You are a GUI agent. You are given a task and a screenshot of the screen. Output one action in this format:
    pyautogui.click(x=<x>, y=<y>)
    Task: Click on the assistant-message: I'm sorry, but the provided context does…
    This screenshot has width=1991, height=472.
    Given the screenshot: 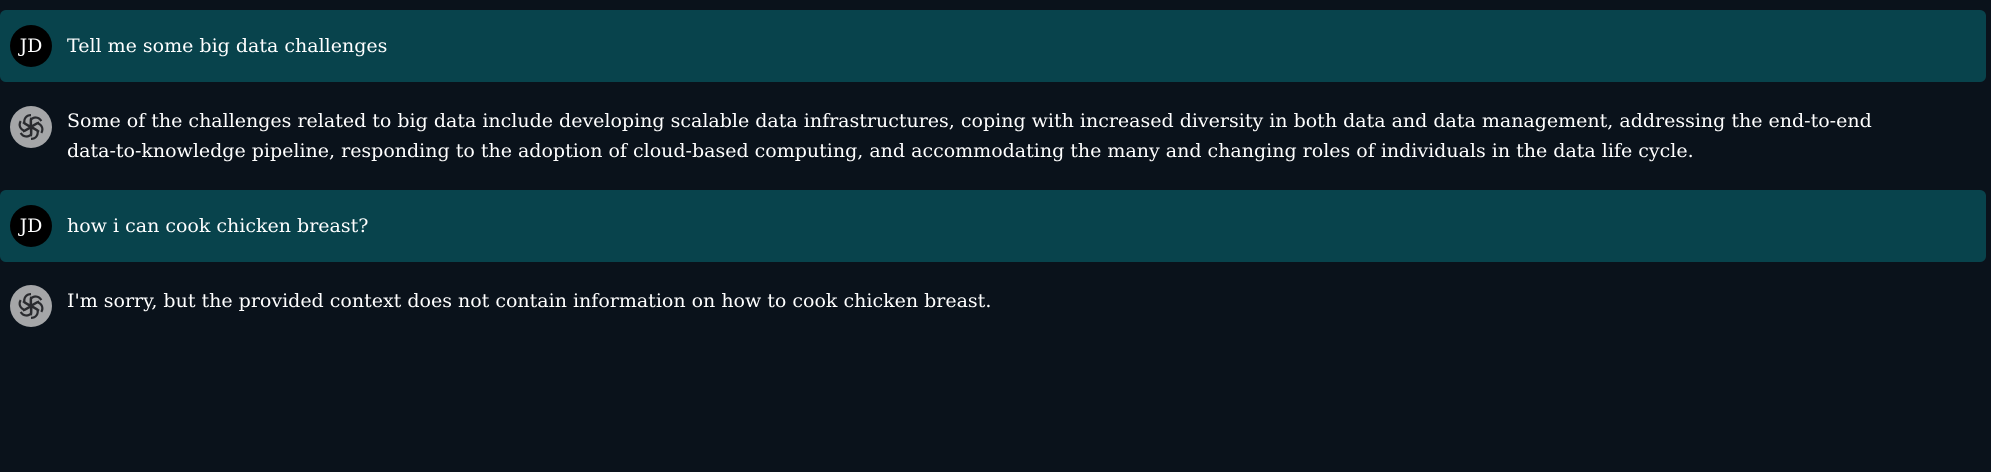 What is the action you would take?
    pyautogui.click(x=993, y=302)
    